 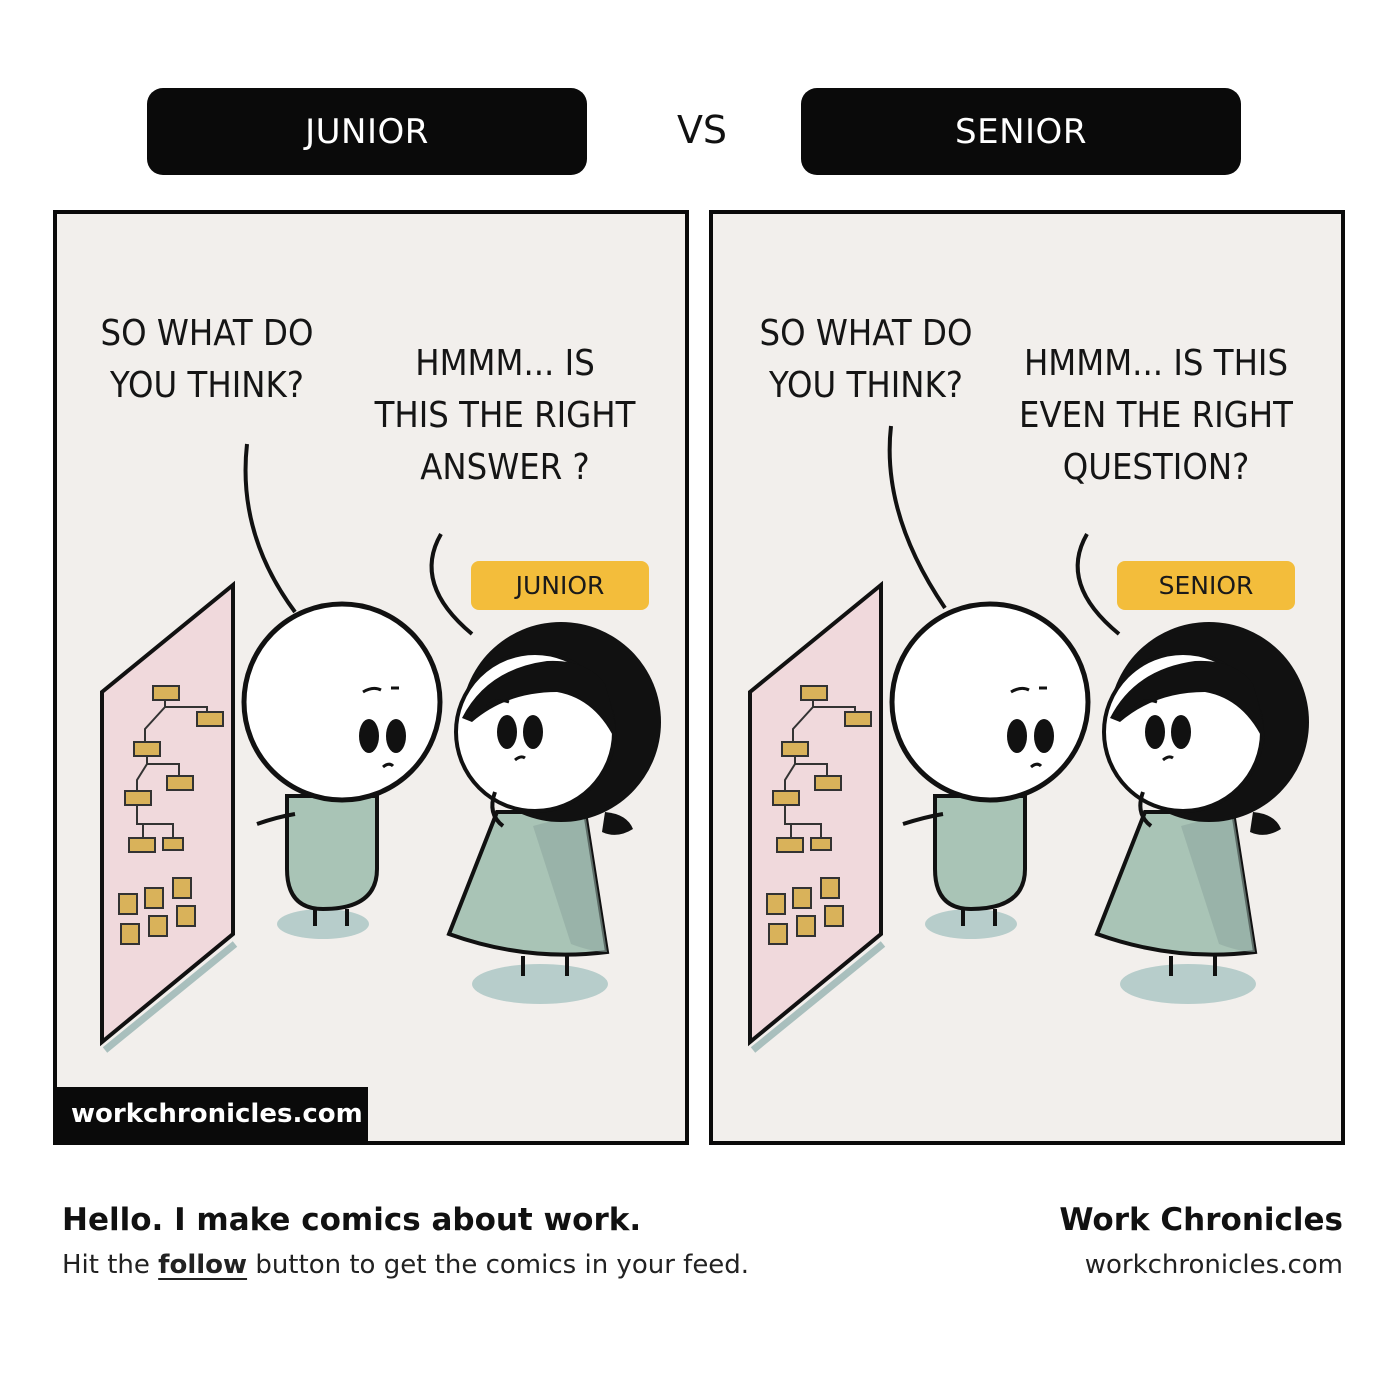 What do you see at coordinates (702, 130) in the screenshot?
I see `vs-label: VS` at bounding box center [702, 130].